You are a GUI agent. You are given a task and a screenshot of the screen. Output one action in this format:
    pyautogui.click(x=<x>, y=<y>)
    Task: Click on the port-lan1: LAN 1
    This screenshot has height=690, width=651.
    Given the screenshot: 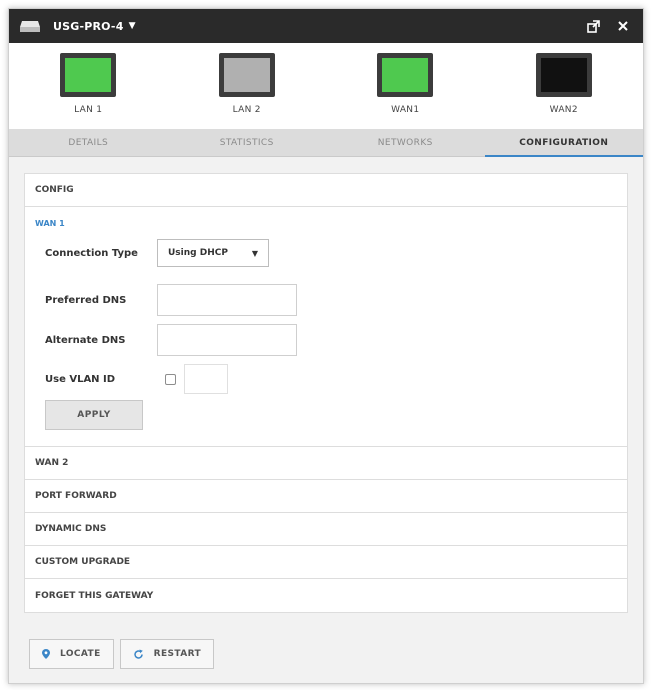 What is the action you would take?
    pyautogui.click(x=88, y=84)
    